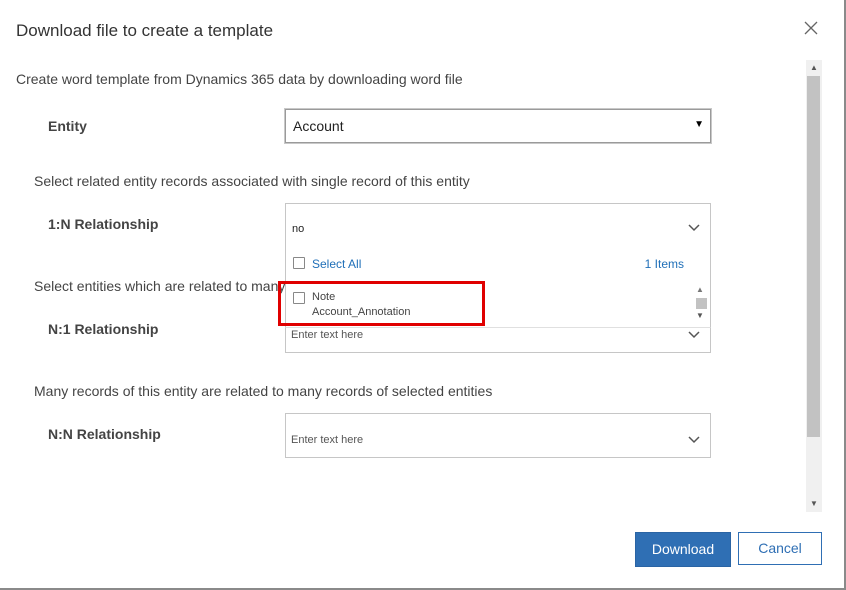 The image size is (846, 590). I want to click on many-to-one-label: N:1 Relationship, so click(103, 329).